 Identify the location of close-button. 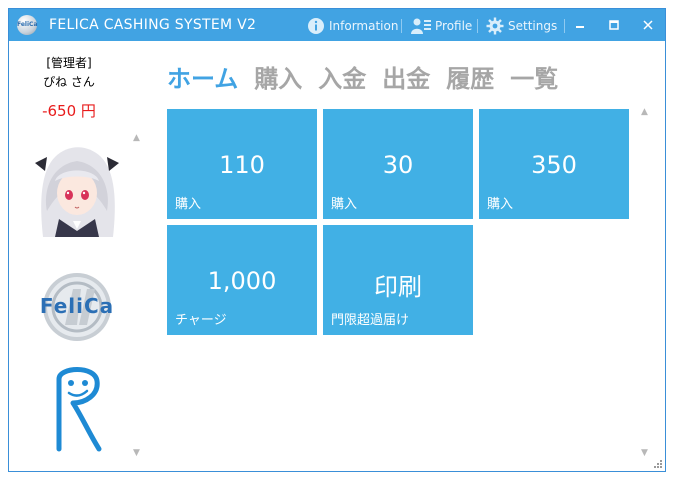
(648, 25).